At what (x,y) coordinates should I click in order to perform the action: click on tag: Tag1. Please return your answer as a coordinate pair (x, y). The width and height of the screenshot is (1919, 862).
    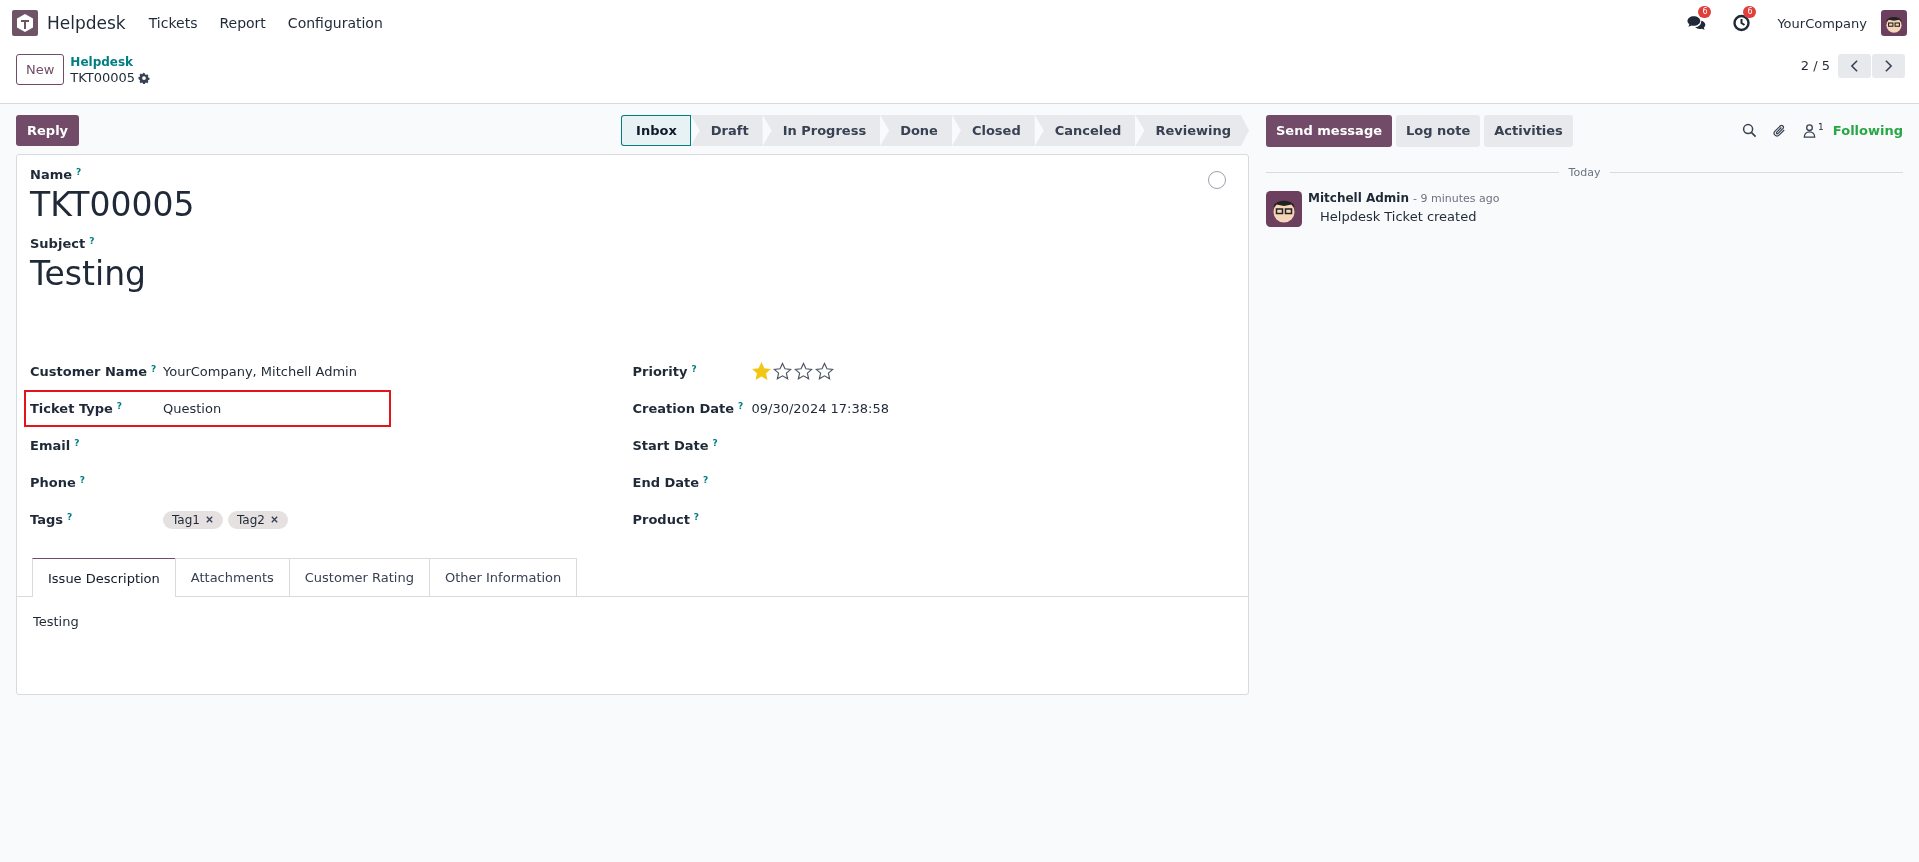
    Looking at the image, I should click on (193, 519).